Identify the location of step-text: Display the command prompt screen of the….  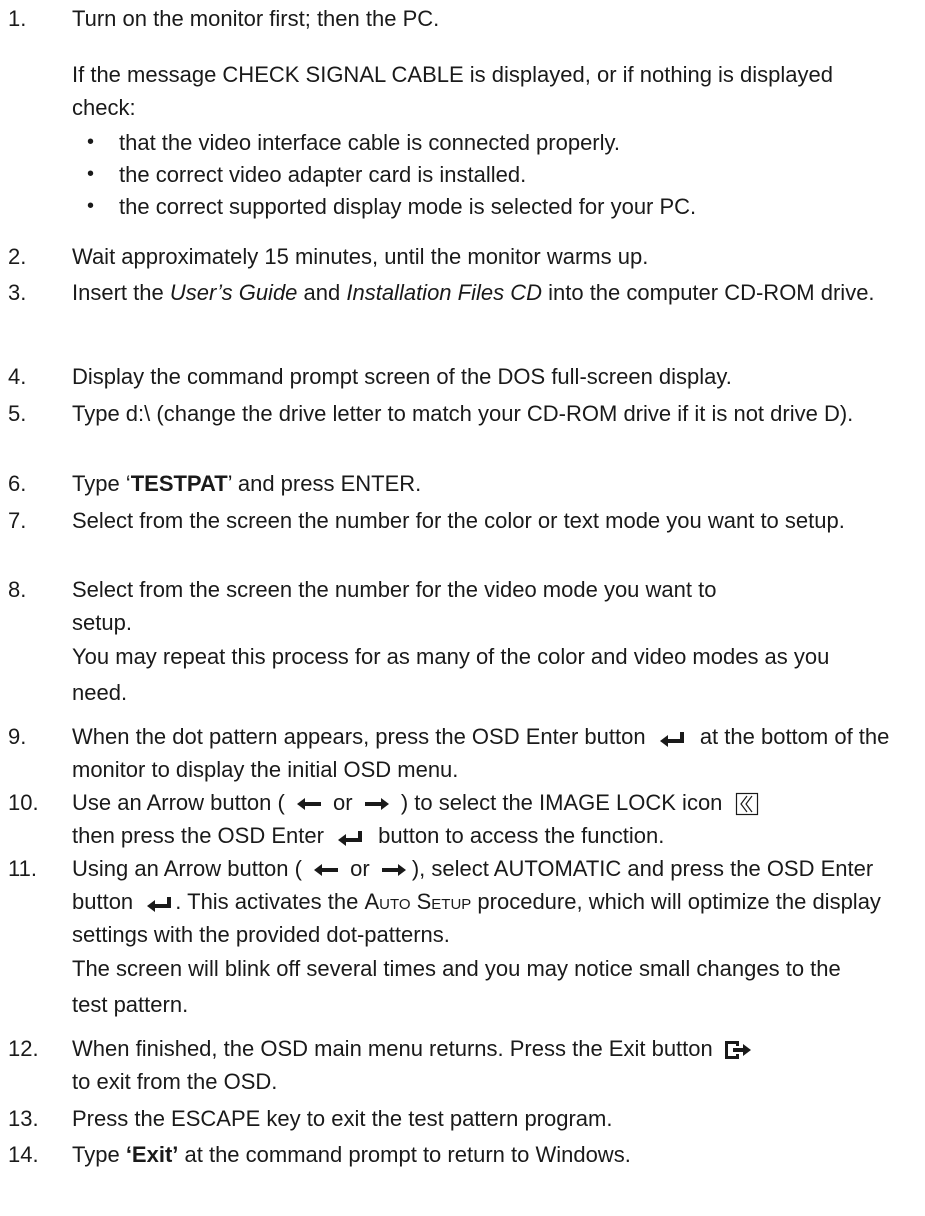
(402, 376).